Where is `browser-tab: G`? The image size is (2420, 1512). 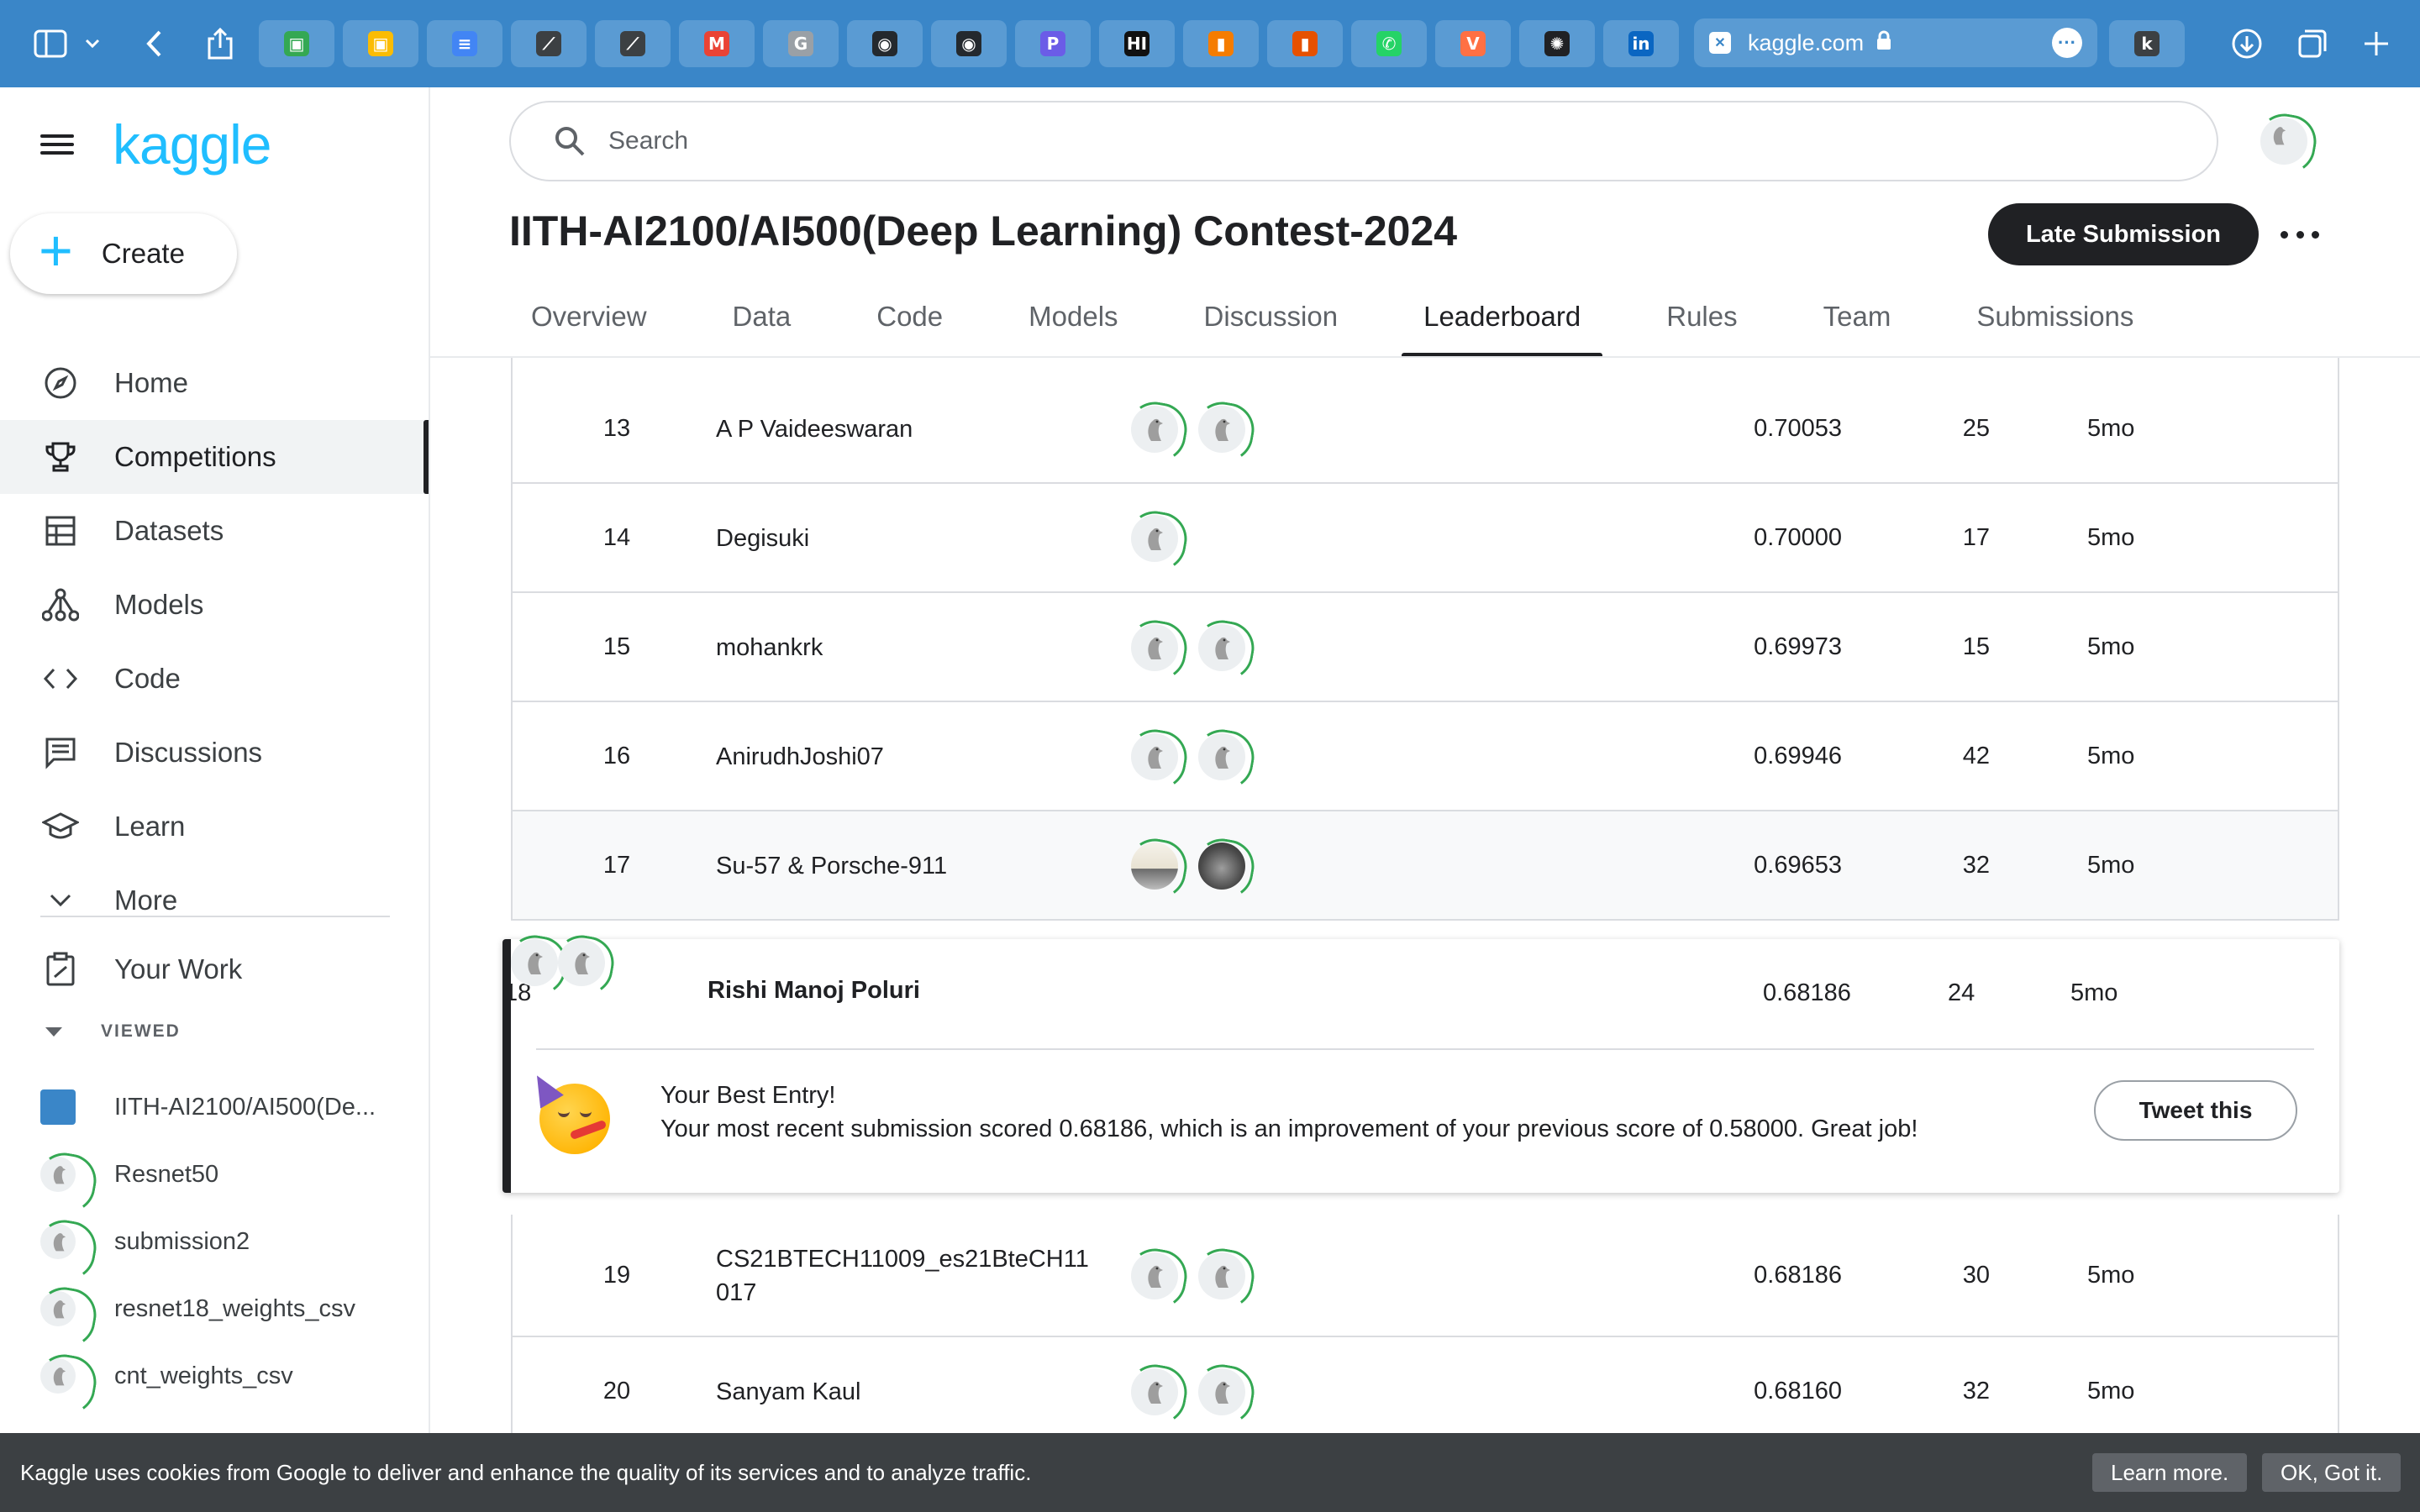
browser-tab: G is located at coordinates (801, 43).